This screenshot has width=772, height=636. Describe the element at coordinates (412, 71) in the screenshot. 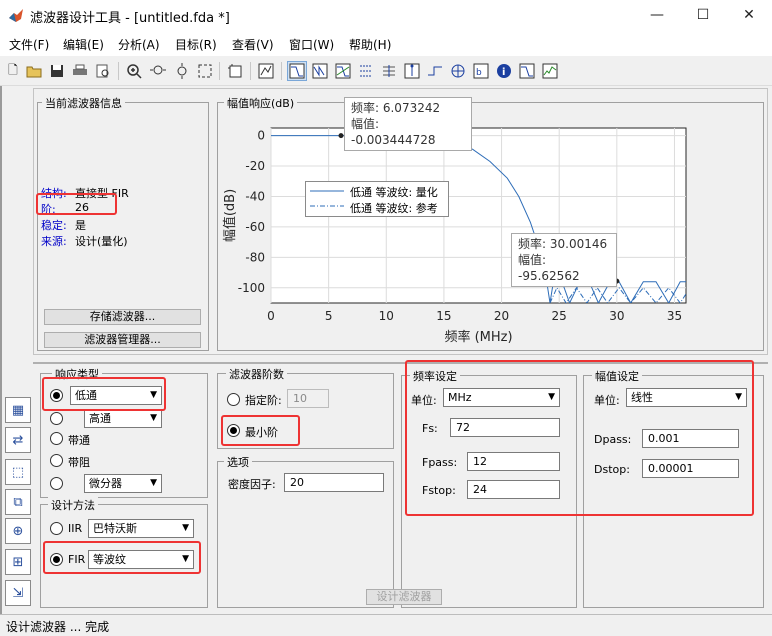

I see `impulse-response-icon` at that location.